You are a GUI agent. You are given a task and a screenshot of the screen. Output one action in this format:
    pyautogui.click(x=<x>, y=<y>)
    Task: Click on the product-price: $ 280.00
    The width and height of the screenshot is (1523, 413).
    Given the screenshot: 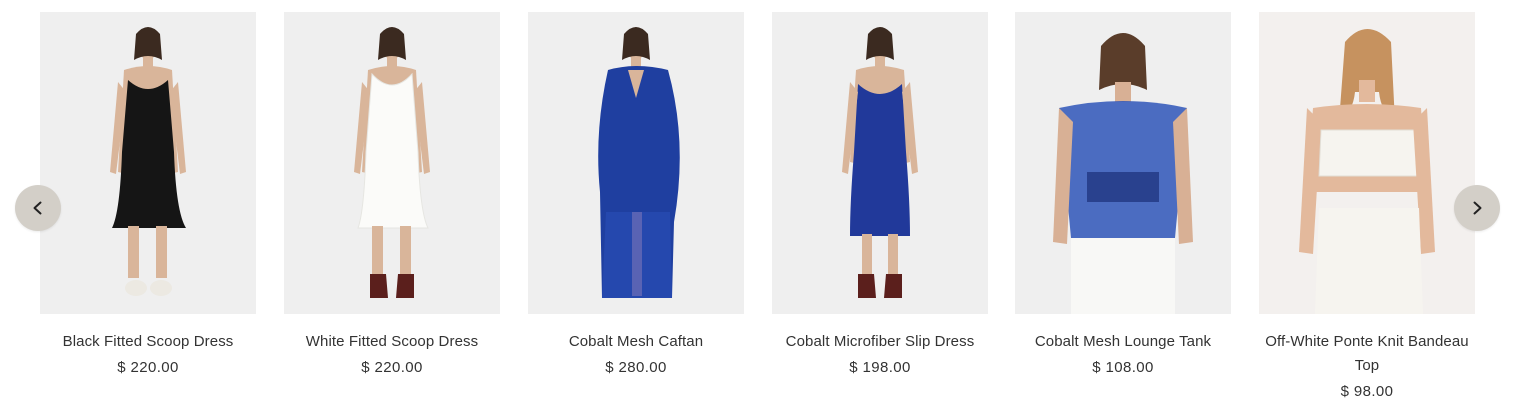 What is the action you would take?
    pyautogui.click(x=636, y=367)
    